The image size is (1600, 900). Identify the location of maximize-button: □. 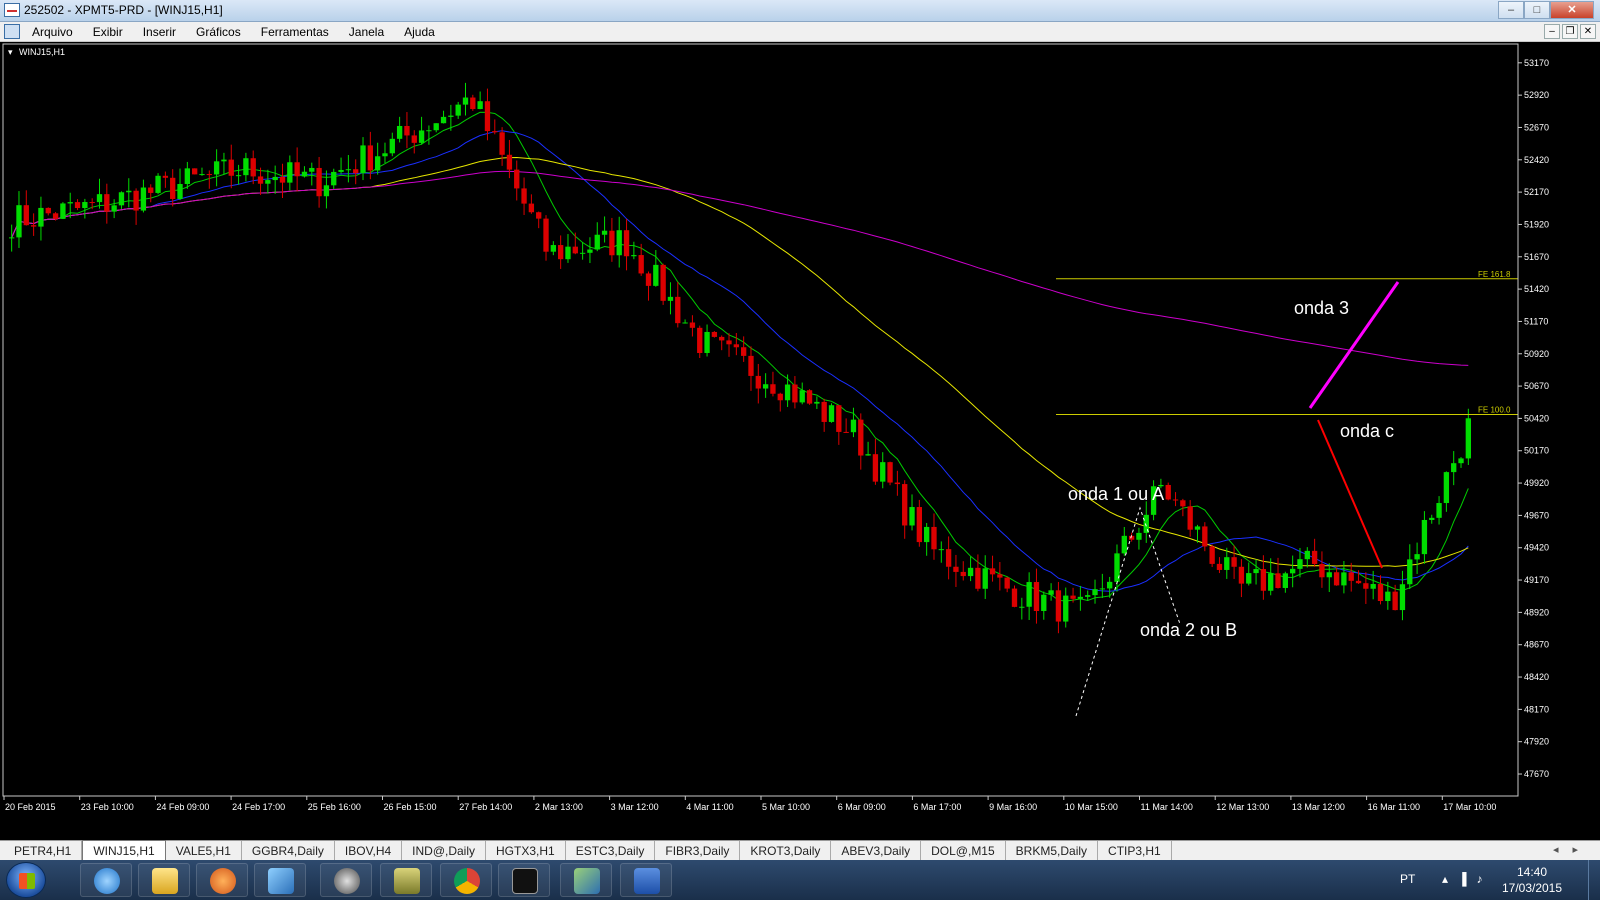
(1537, 10).